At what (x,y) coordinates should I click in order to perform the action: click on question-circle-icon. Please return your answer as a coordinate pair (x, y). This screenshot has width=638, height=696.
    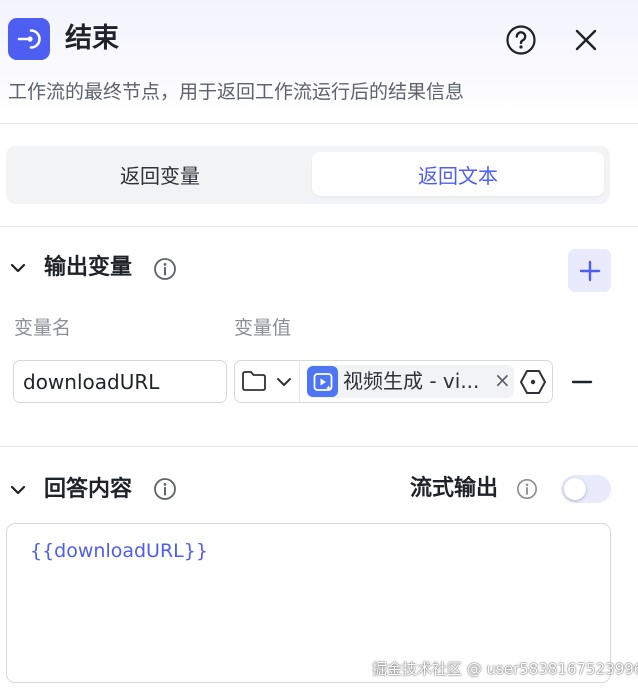
    Looking at the image, I should click on (521, 40).